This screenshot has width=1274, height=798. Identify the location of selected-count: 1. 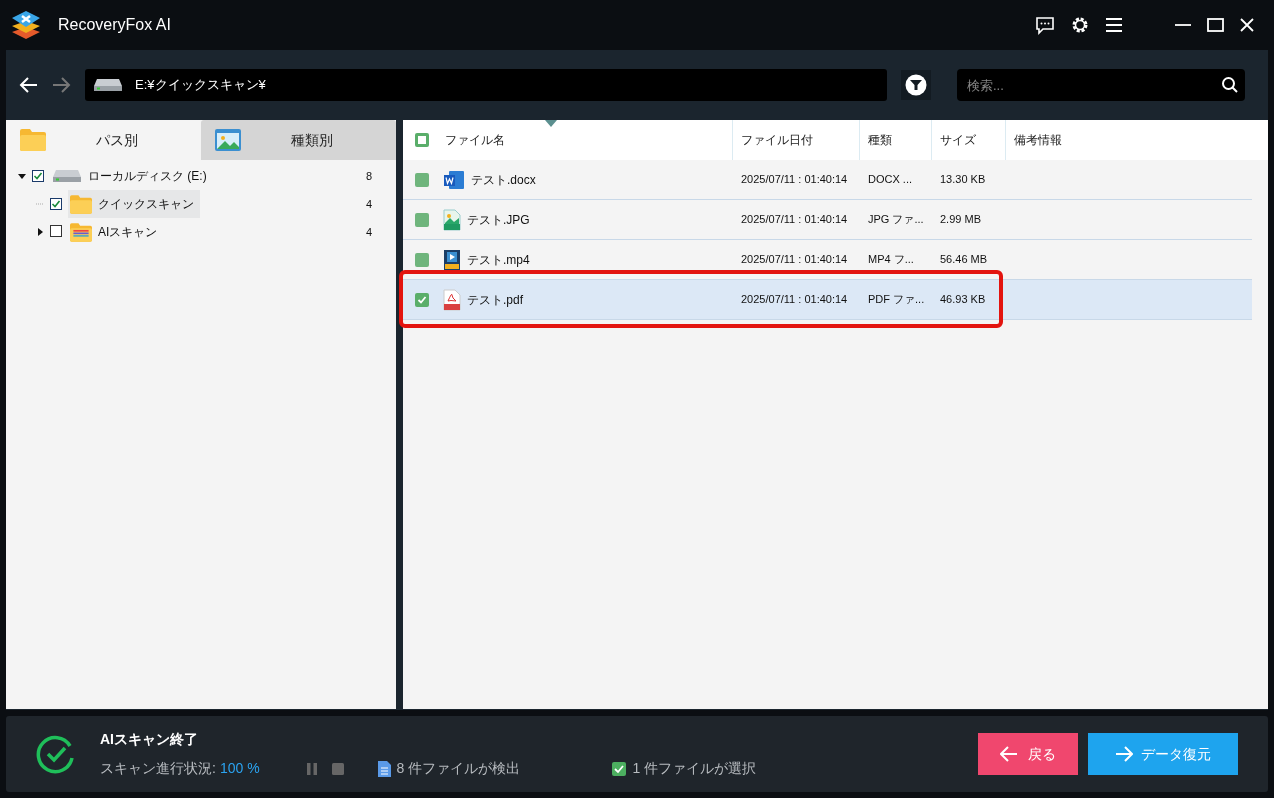
(636, 768).